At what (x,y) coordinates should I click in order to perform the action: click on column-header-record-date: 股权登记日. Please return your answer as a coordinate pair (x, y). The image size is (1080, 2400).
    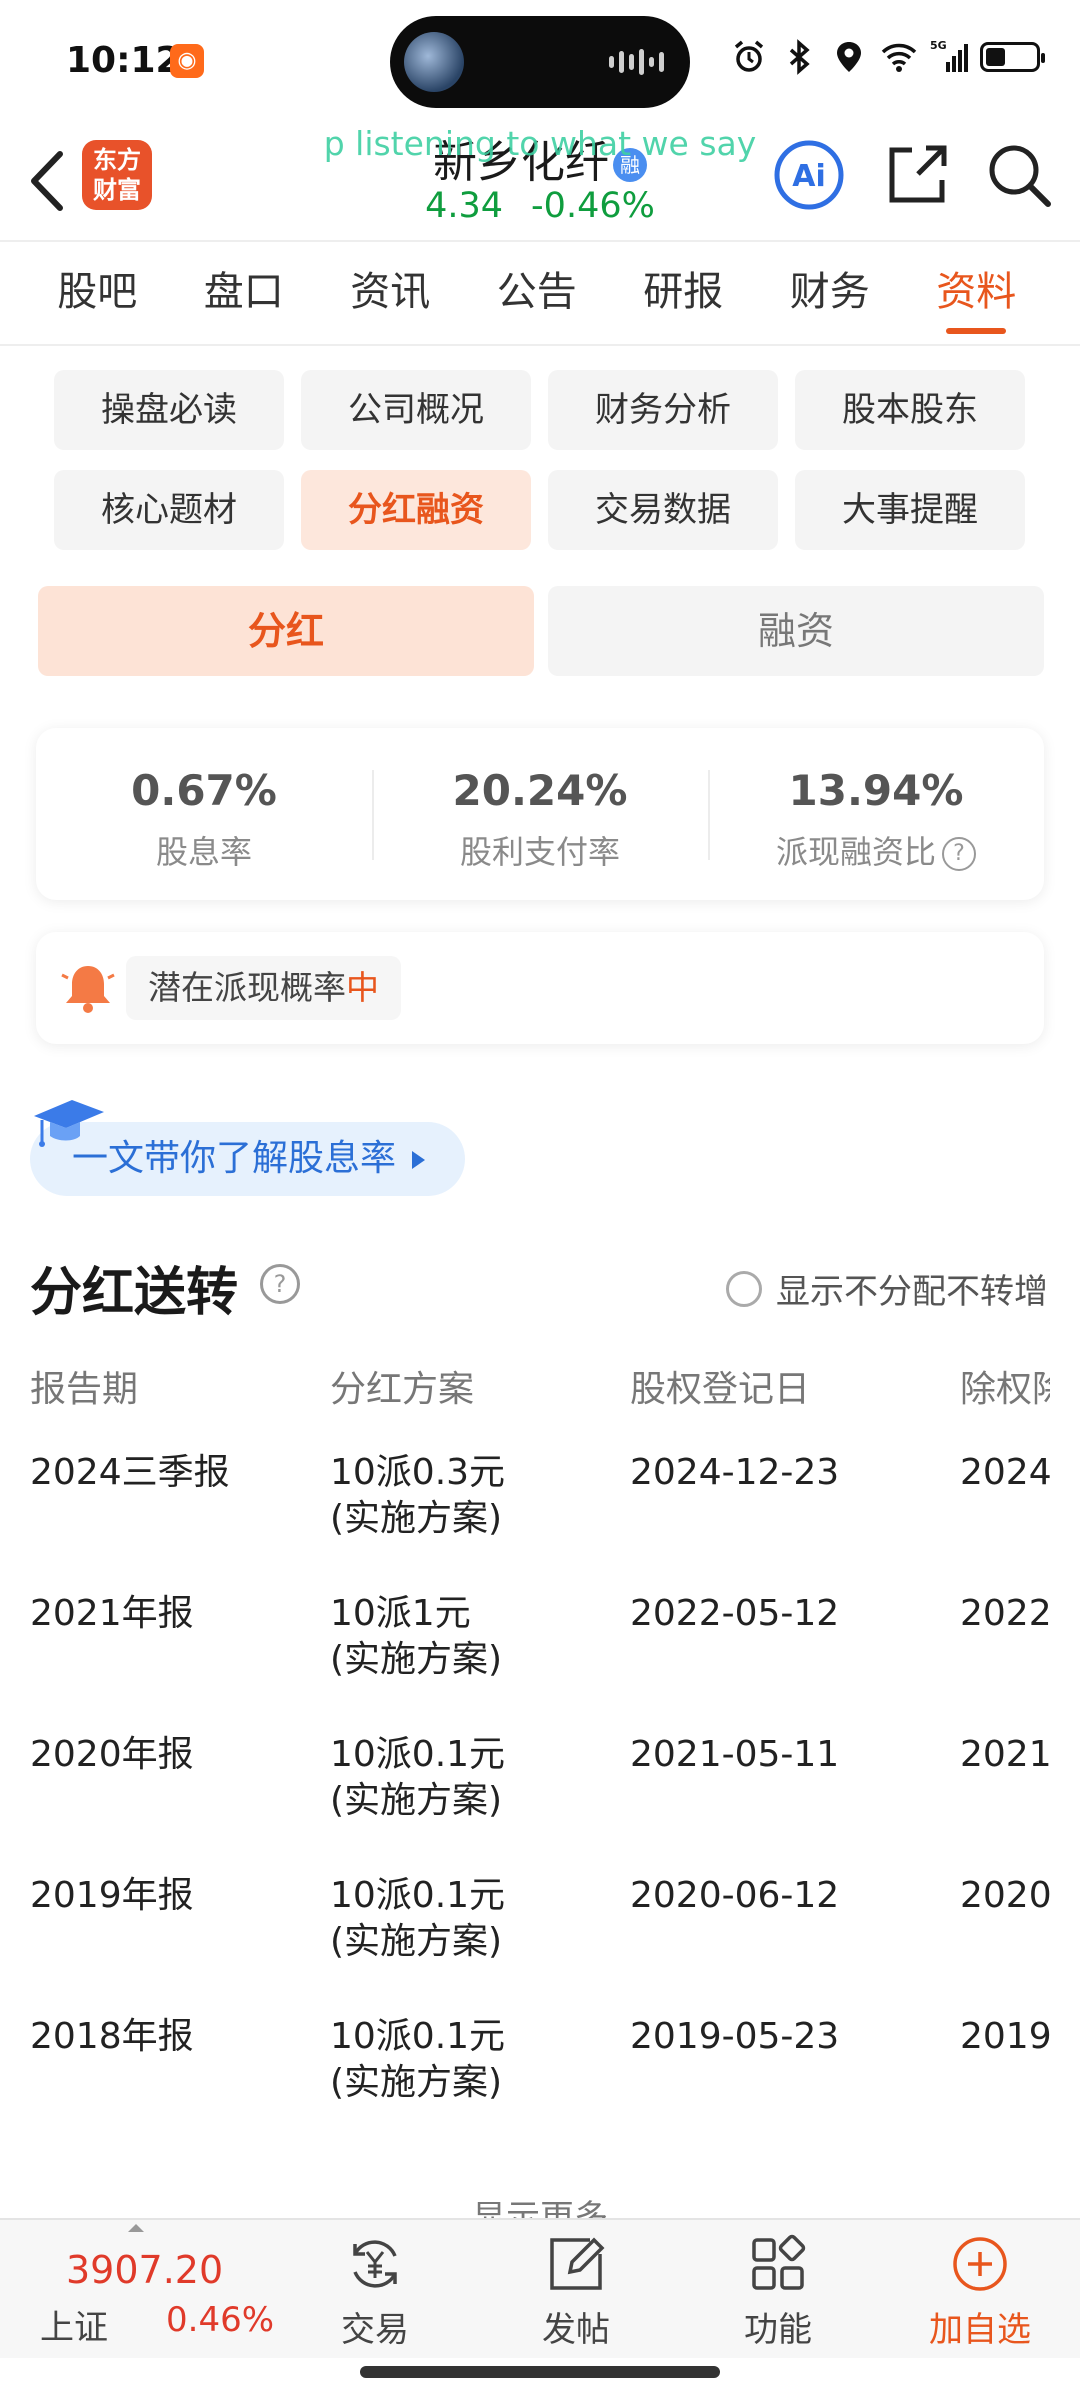
    Looking at the image, I should click on (720, 1389).